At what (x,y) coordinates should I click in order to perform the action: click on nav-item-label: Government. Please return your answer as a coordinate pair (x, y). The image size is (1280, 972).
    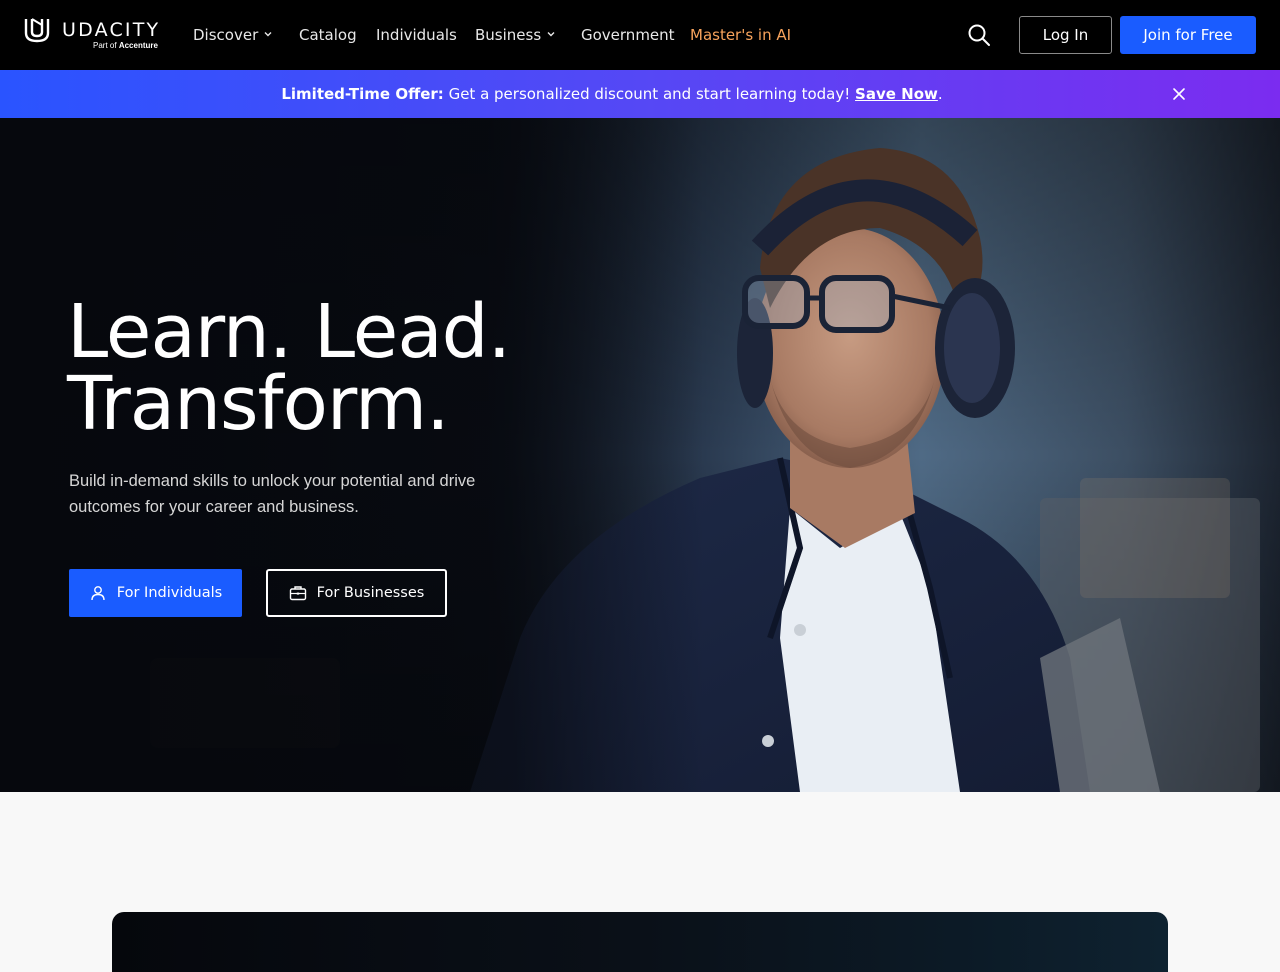
    Looking at the image, I should click on (628, 35).